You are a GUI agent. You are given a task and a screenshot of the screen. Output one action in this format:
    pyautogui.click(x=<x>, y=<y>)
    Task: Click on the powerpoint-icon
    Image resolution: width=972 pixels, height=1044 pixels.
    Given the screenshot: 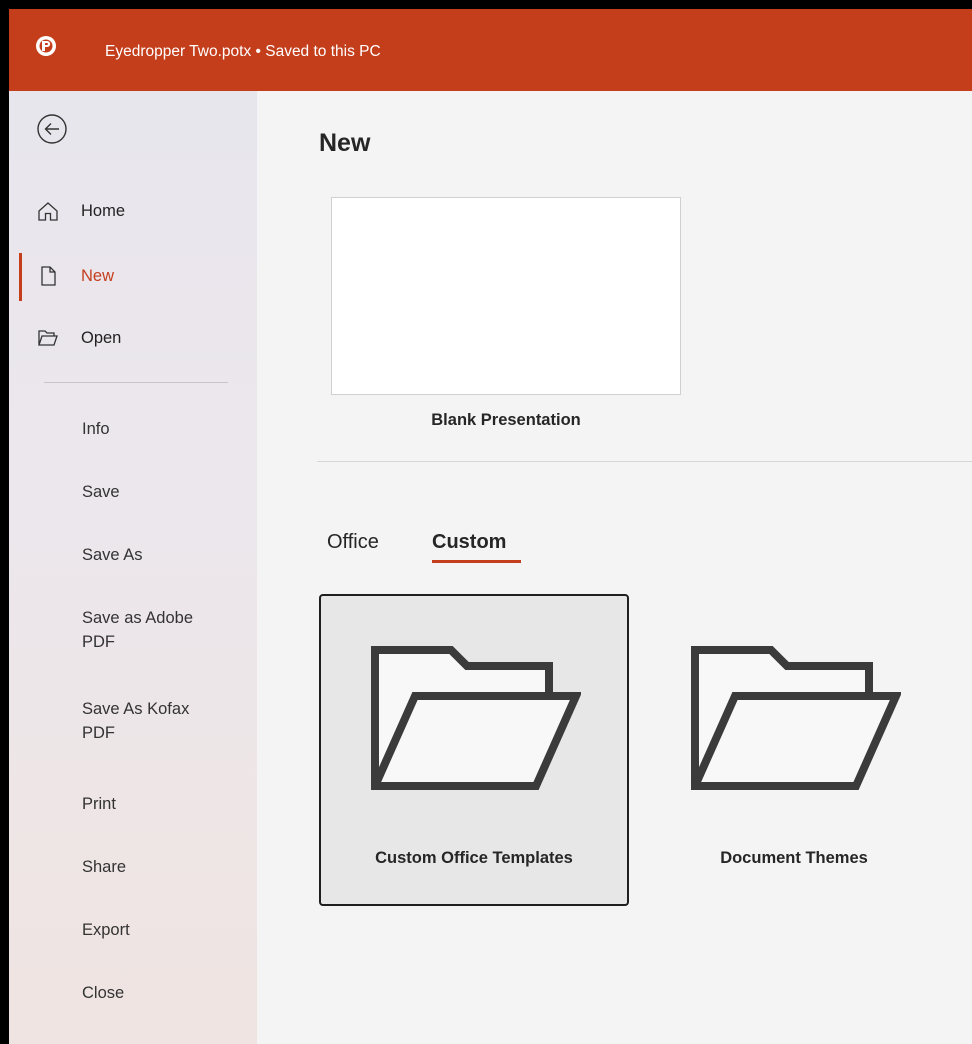 What is the action you would take?
    pyautogui.click(x=46, y=46)
    